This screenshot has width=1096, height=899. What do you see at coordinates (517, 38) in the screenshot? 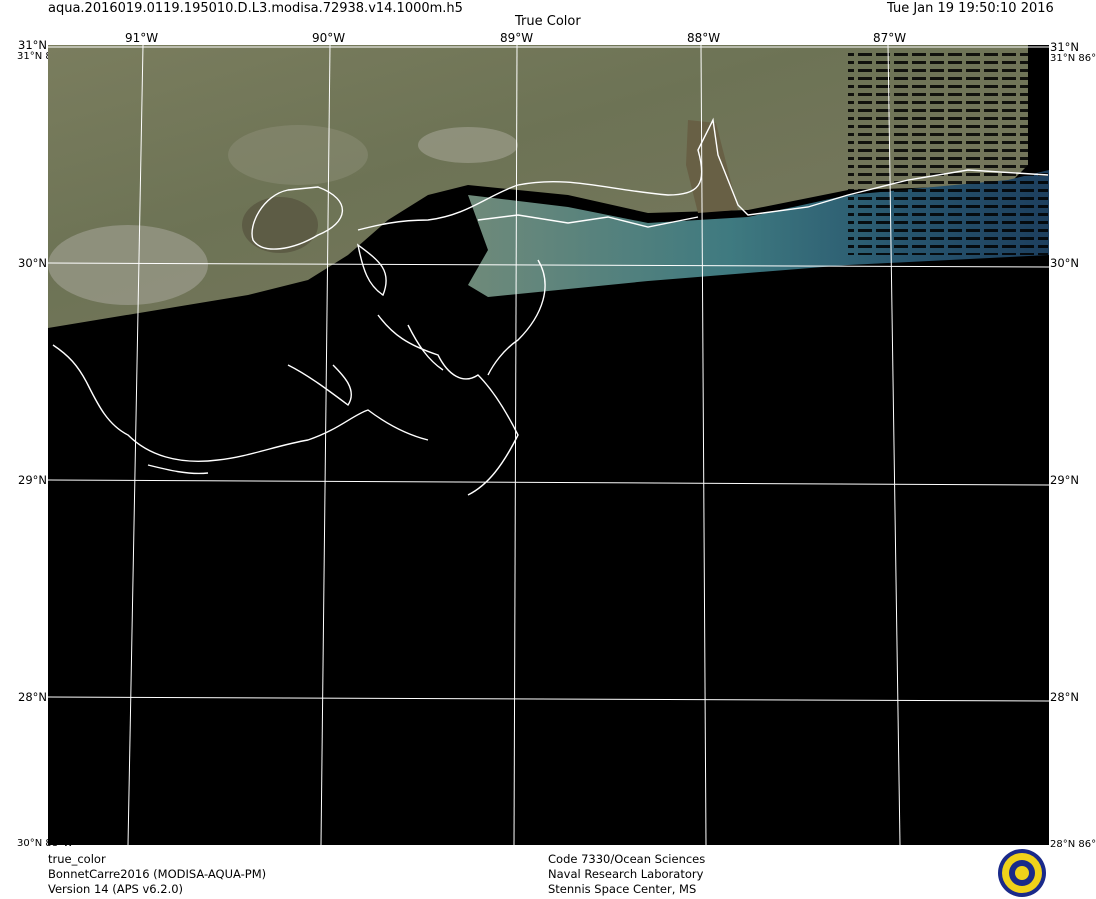
I see `lon-label-89w: 89°W` at bounding box center [517, 38].